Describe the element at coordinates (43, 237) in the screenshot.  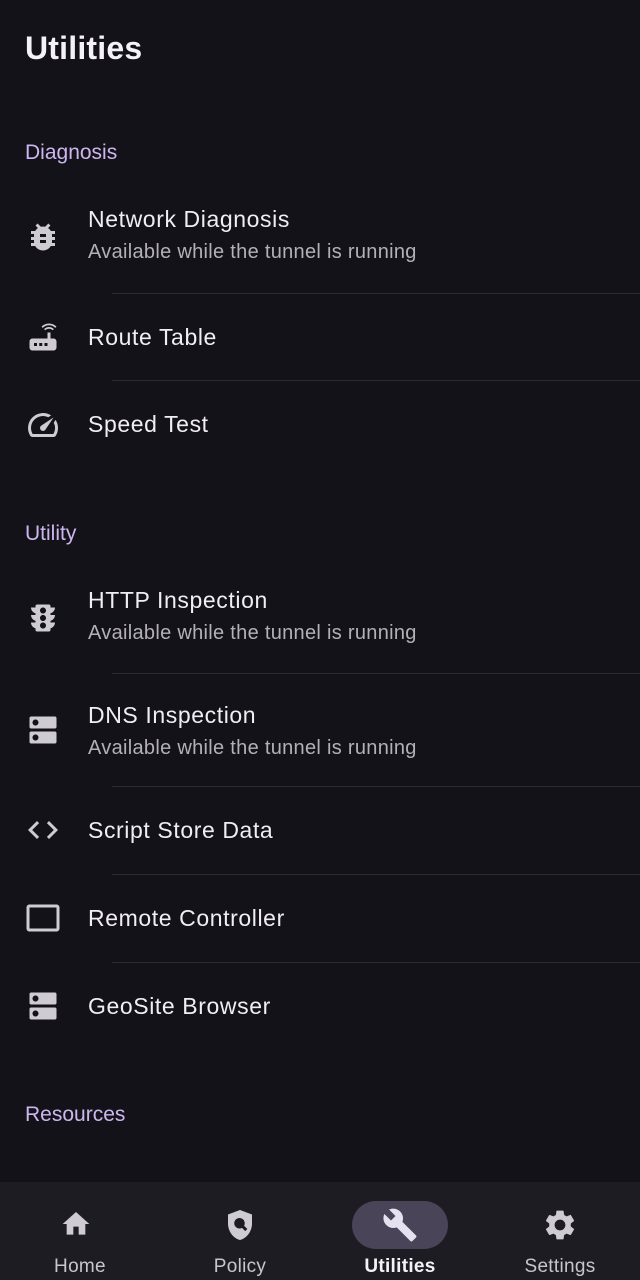
I see `bug-icon` at that location.